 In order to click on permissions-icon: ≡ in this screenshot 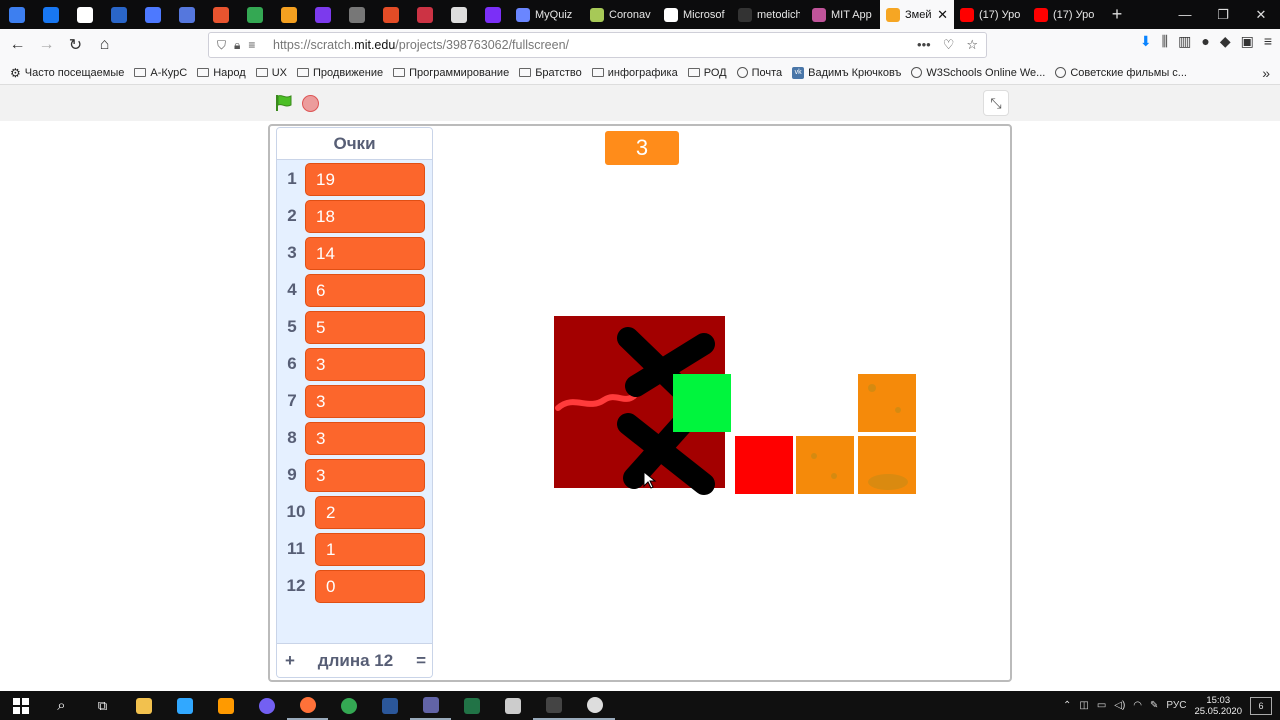, I will do `click(251, 45)`.